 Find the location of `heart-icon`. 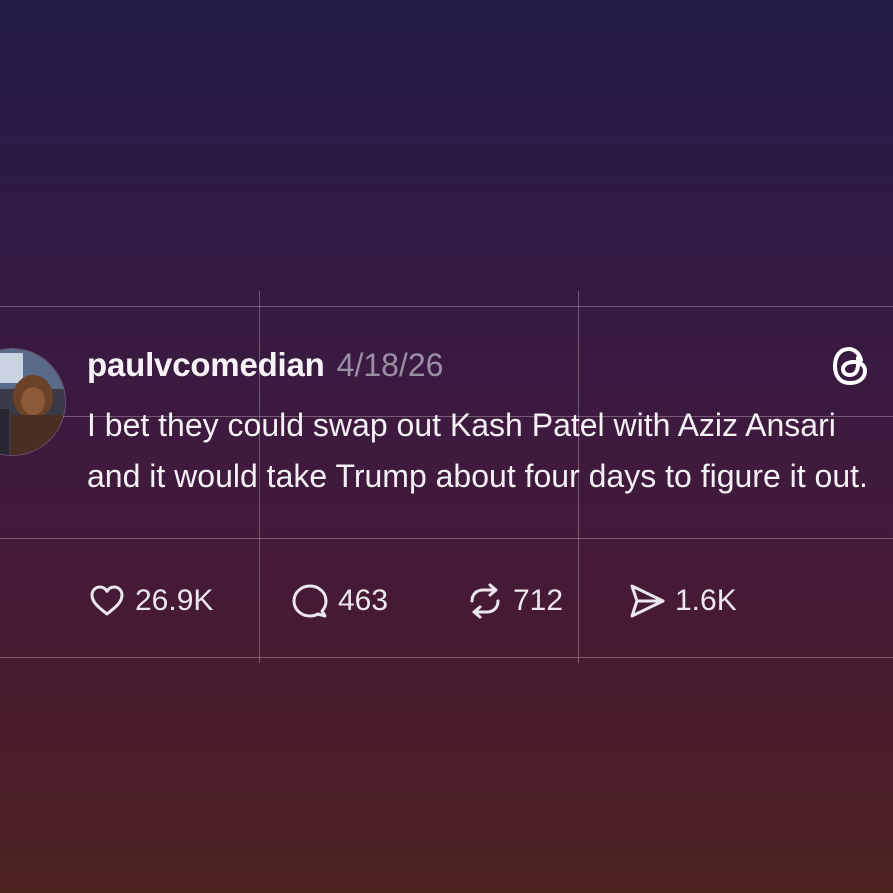

heart-icon is located at coordinates (107, 600).